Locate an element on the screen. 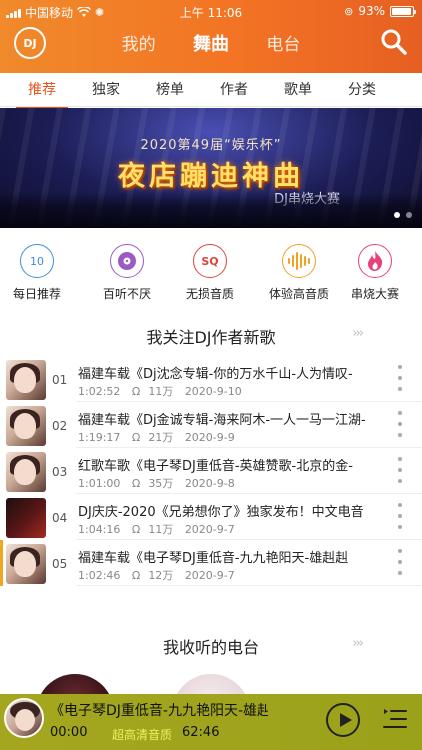 This screenshot has height=750, width=422. sq-icon: SQ is located at coordinates (210, 261).